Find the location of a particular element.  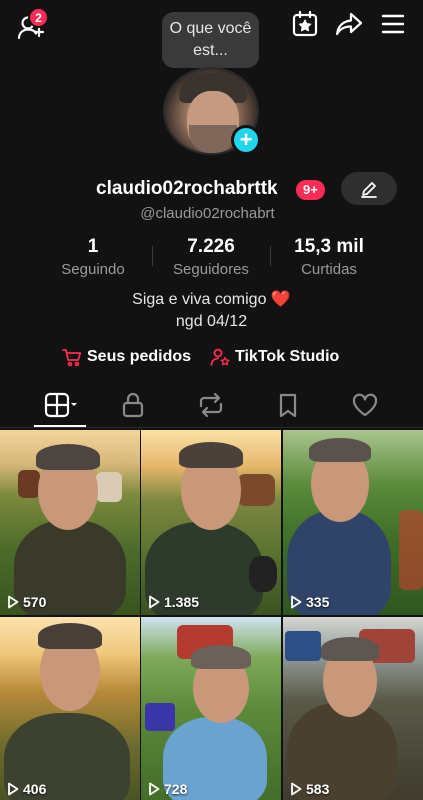

view-count: 583 is located at coordinates (309, 789).